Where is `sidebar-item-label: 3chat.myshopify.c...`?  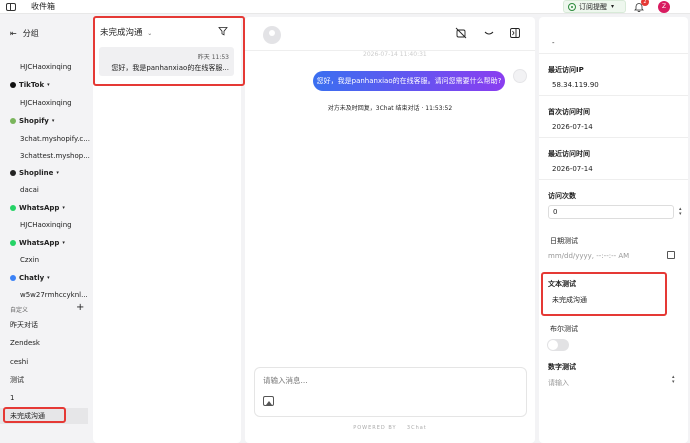
sidebar-item-label: 3chat.myshopify.c... is located at coordinates (55, 139).